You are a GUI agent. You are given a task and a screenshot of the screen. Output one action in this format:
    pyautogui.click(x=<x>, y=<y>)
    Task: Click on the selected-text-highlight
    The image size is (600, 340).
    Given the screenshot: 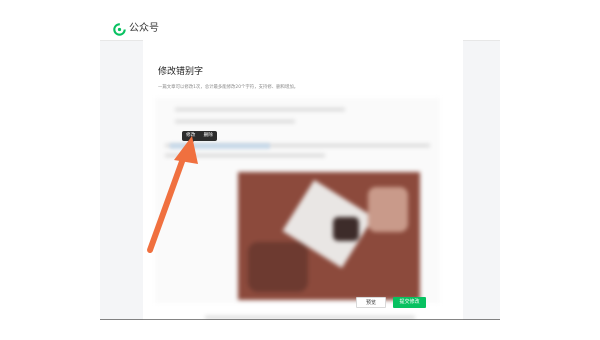 What is the action you would take?
    pyautogui.click(x=220, y=146)
    